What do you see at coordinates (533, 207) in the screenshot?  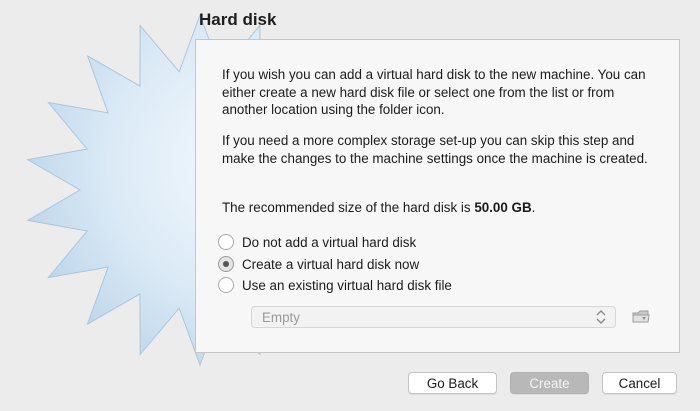 I see `recommended-size-suffix: .` at bounding box center [533, 207].